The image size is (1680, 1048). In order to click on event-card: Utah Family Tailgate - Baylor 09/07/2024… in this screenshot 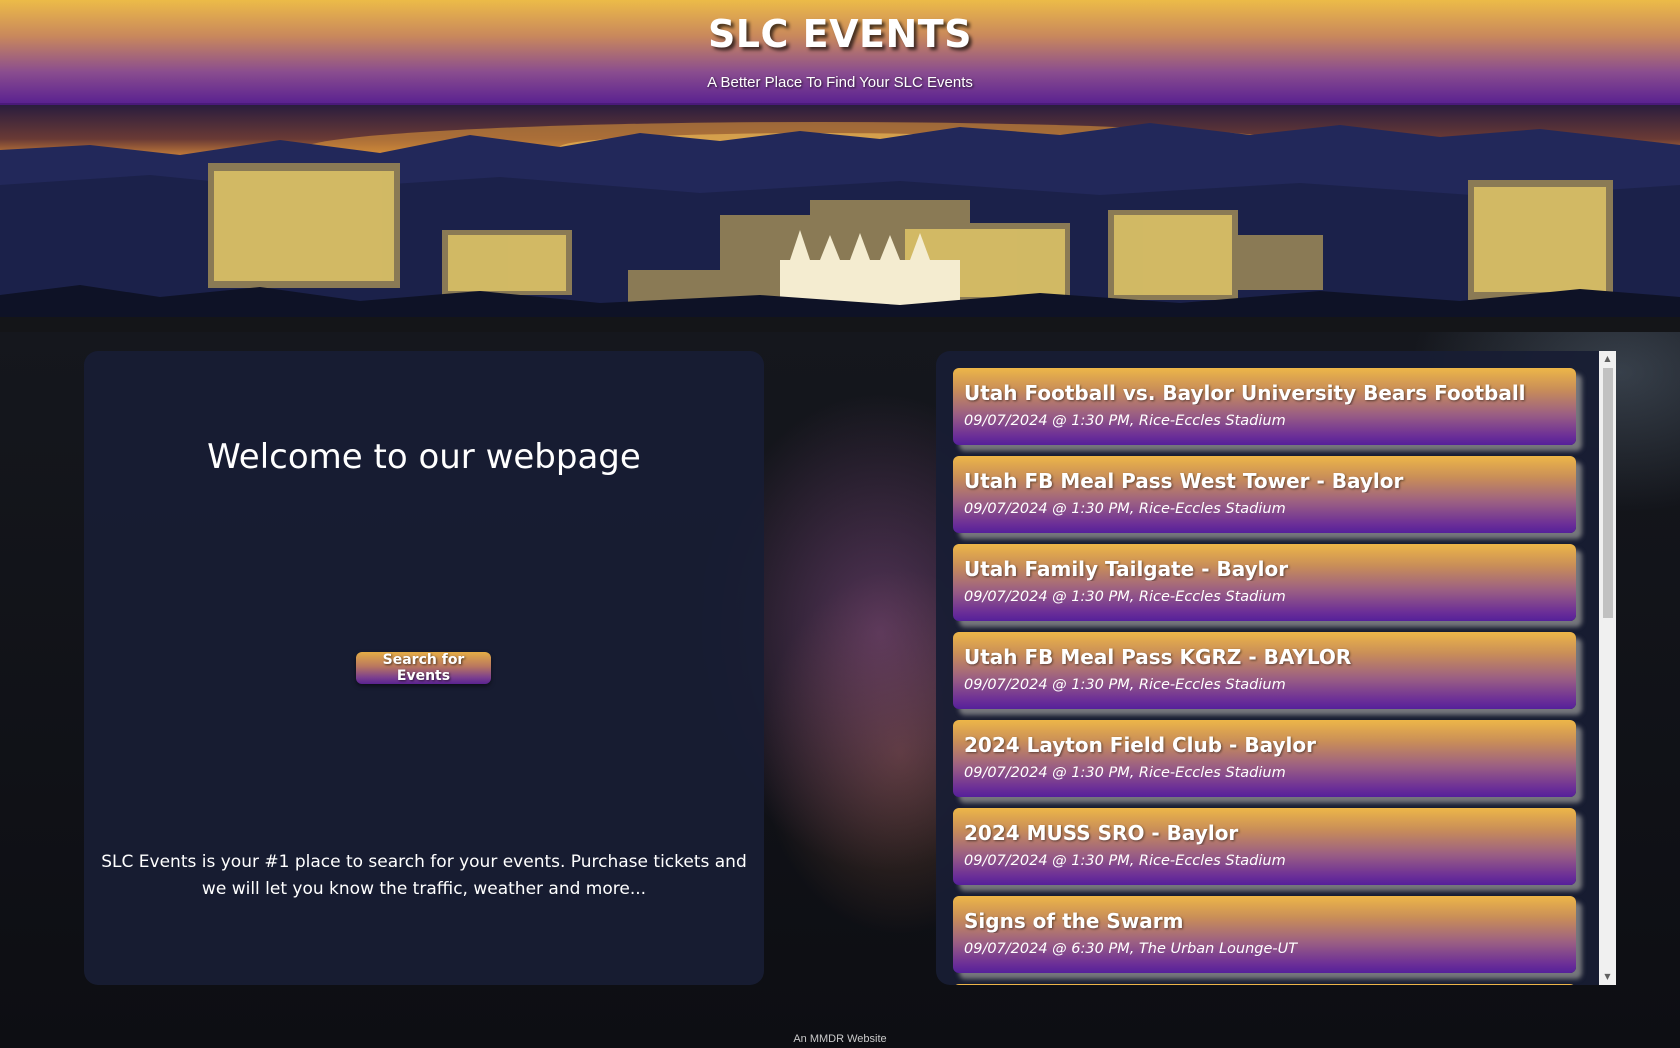, I will do `click(1264, 582)`.